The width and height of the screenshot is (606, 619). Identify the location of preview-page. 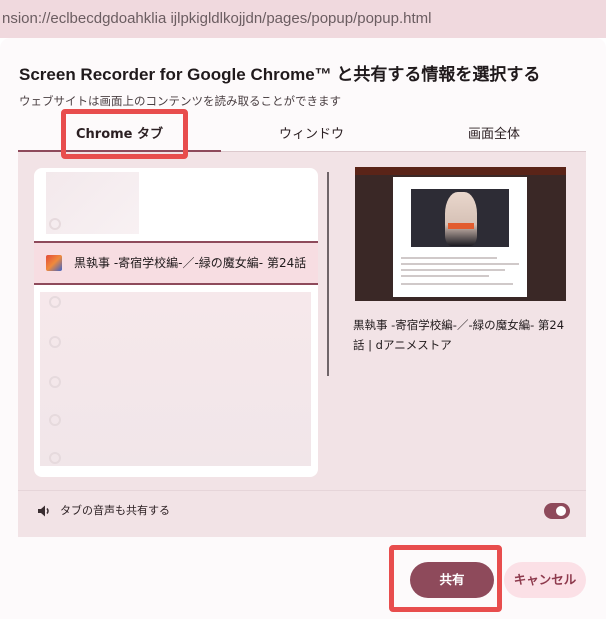
(460, 237).